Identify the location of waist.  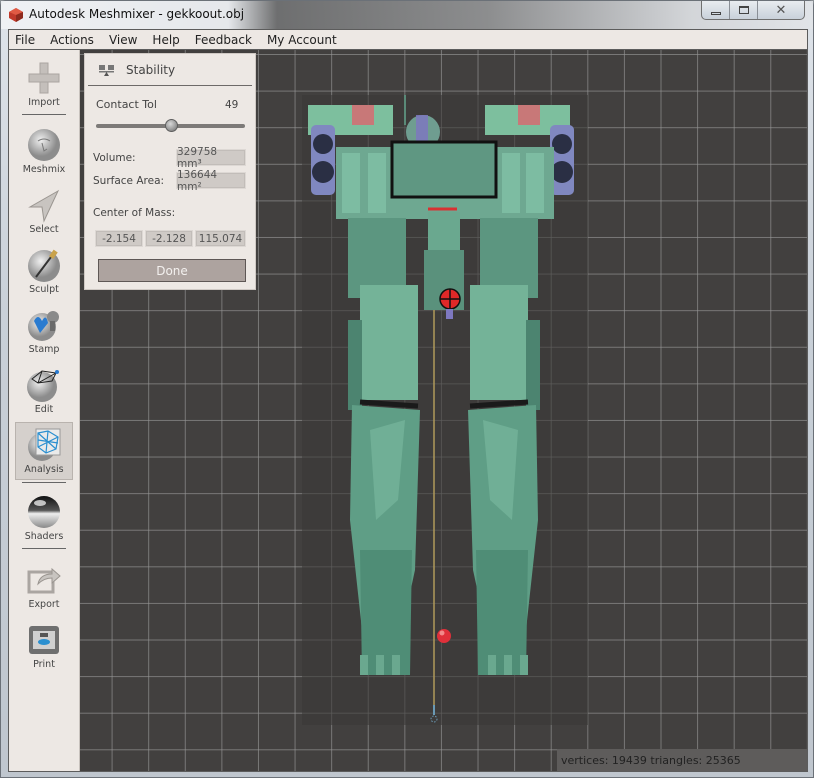
(444, 232).